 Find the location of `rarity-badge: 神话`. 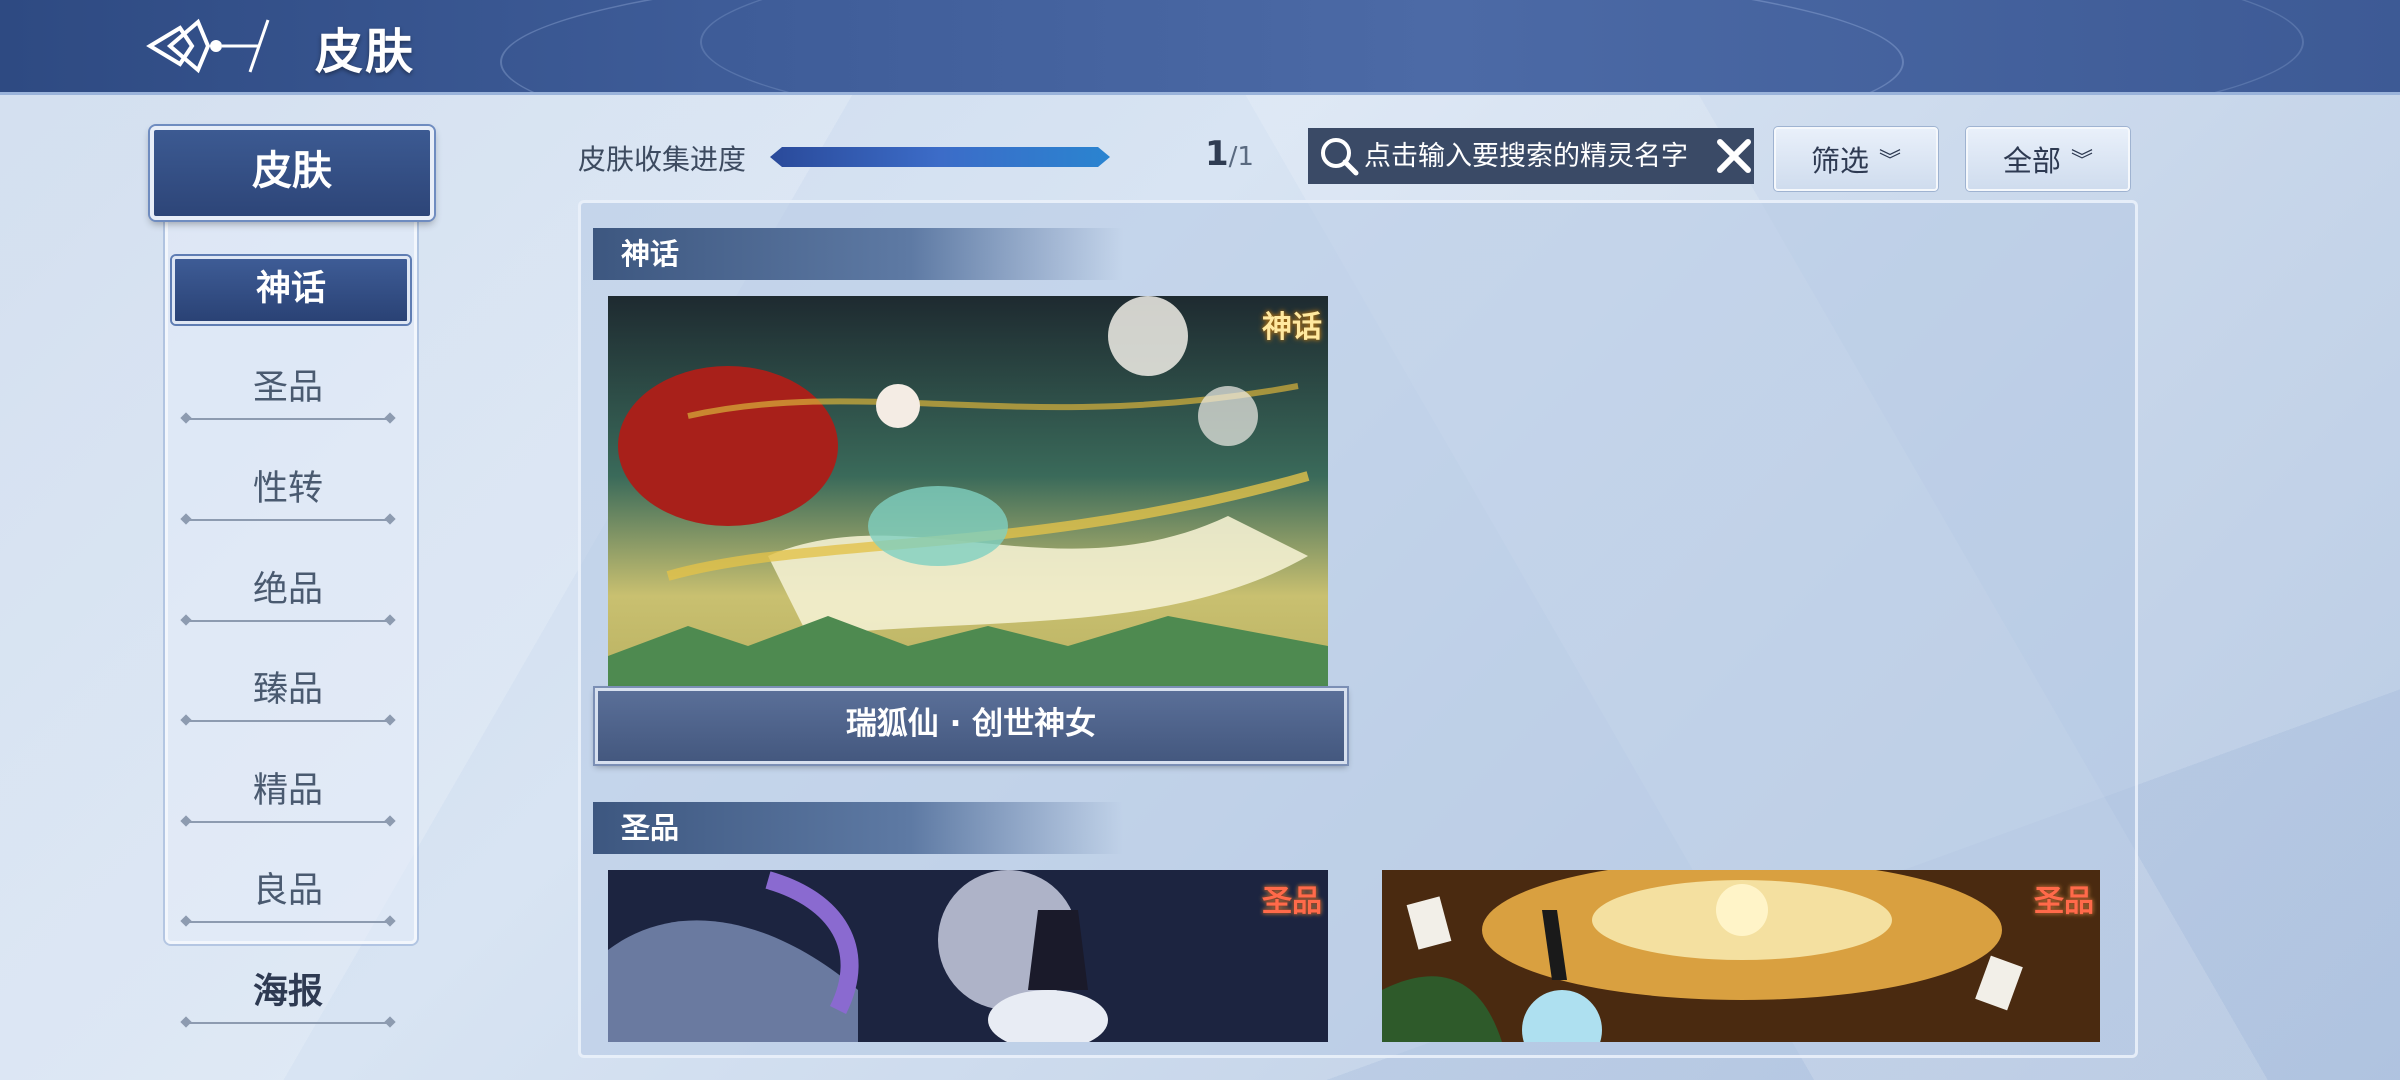

rarity-badge: 神话 is located at coordinates (1292, 327).